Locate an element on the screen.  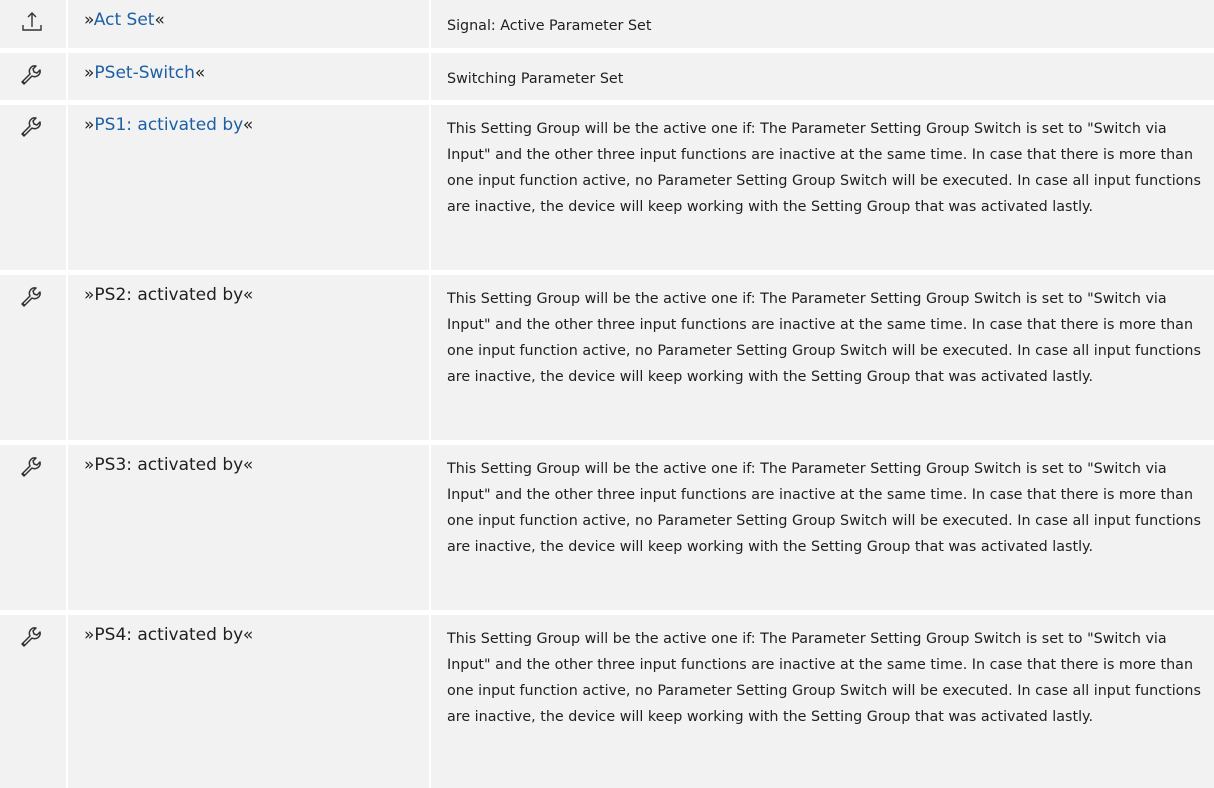
table-row: »Act Set« Signal: Active Parameter Set is located at coordinates (607, 26).